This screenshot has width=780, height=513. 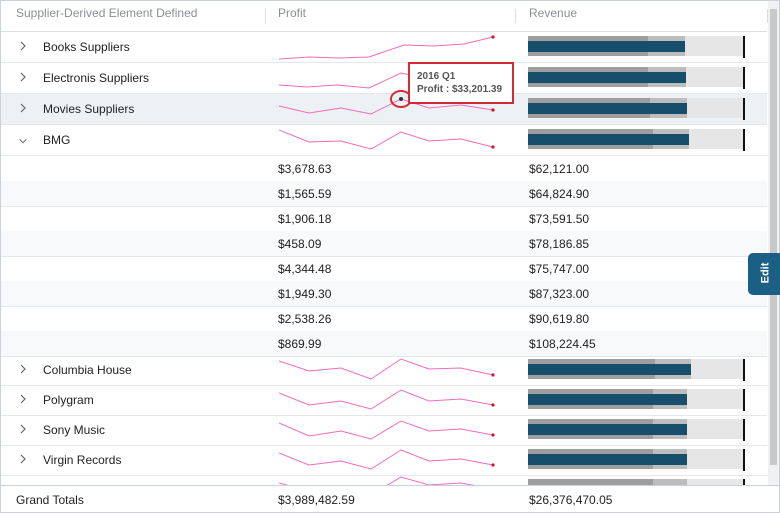 What do you see at coordinates (559, 219) in the screenshot?
I see `revenue-value: $73,591.50` at bounding box center [559, 219].